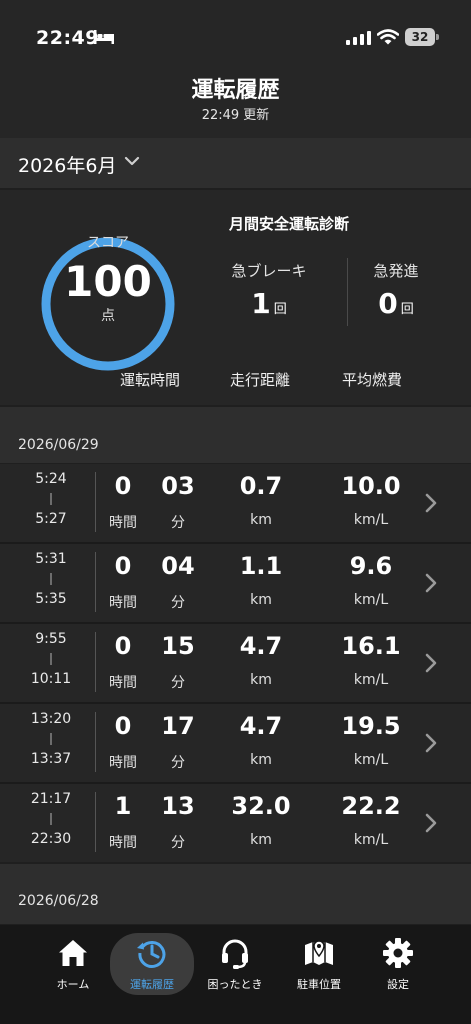 The height and width of the screenshot is (1024, 471). Describe the element at coordinates (51, 719) in the screenshot. I see `trip-start-time: 13:20` at that location.